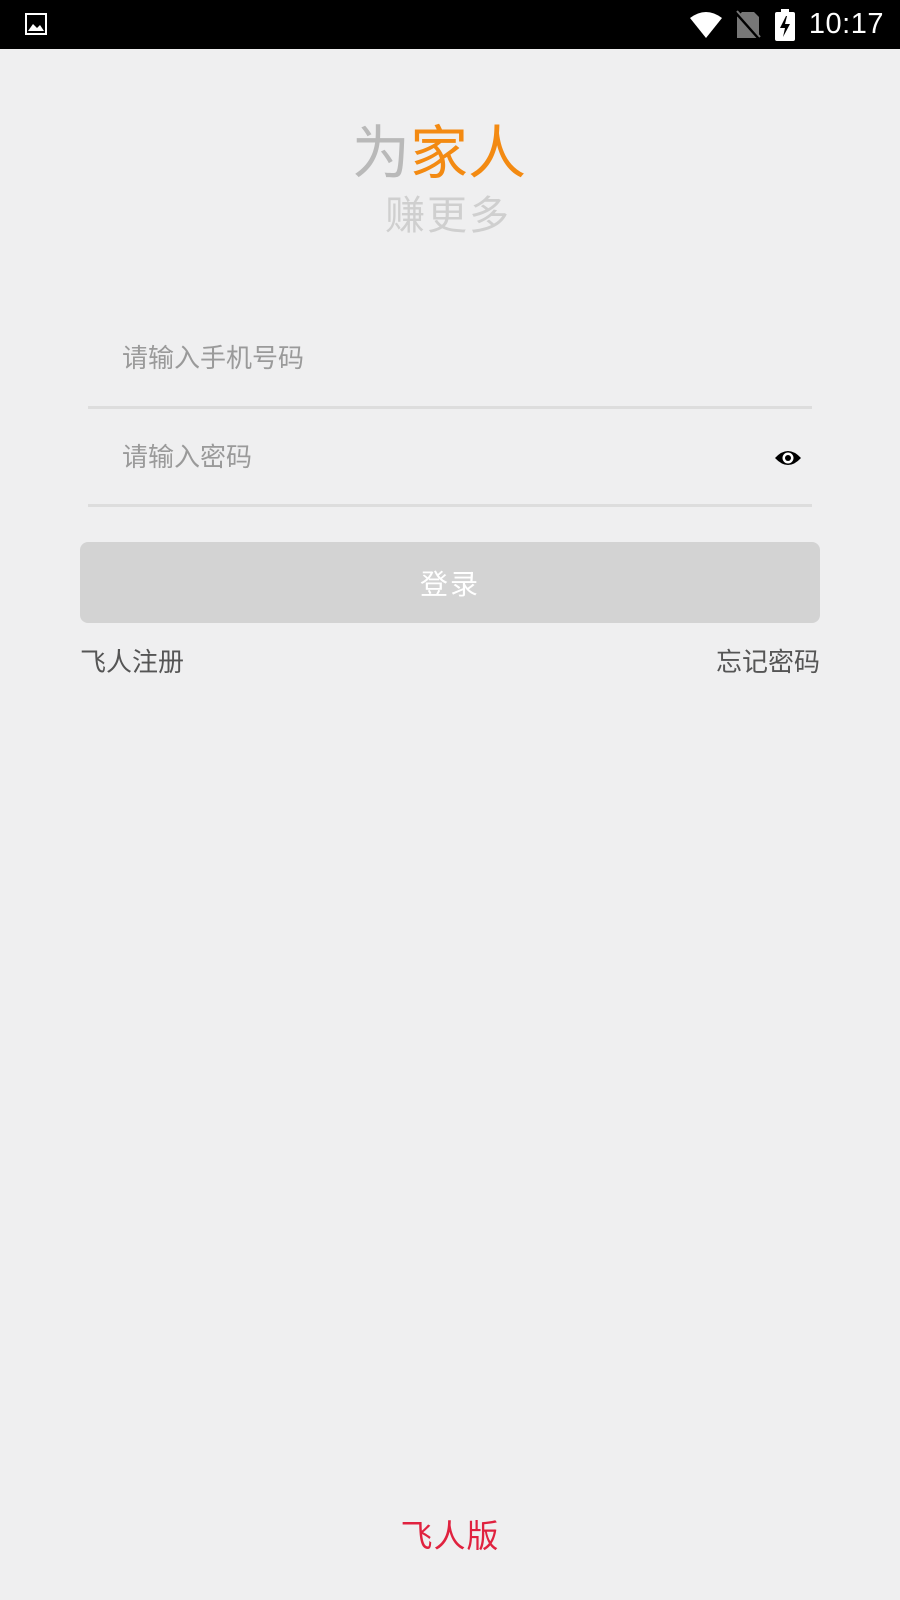 This screenshot has height=1600, width=900. Describe the element at coordinates (450, 24) in the screenshot. I see `status-bar: 10:17` at that location.